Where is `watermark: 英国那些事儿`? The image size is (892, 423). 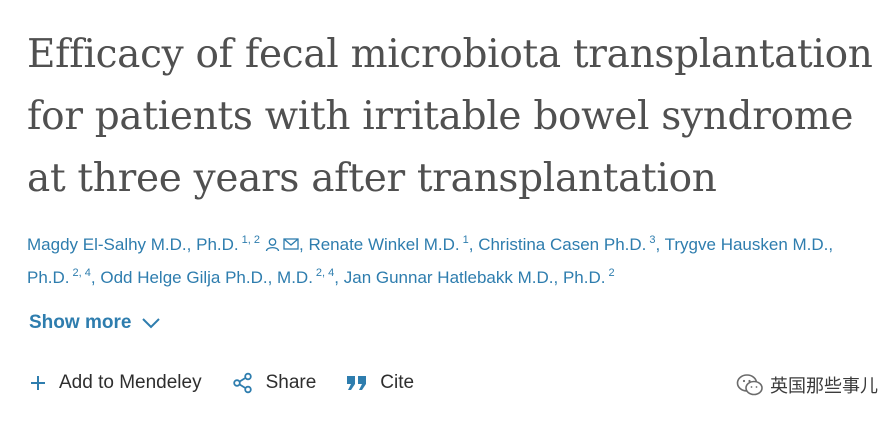
watermark: 英国那些事儿 is located at coordinates (807, 385).